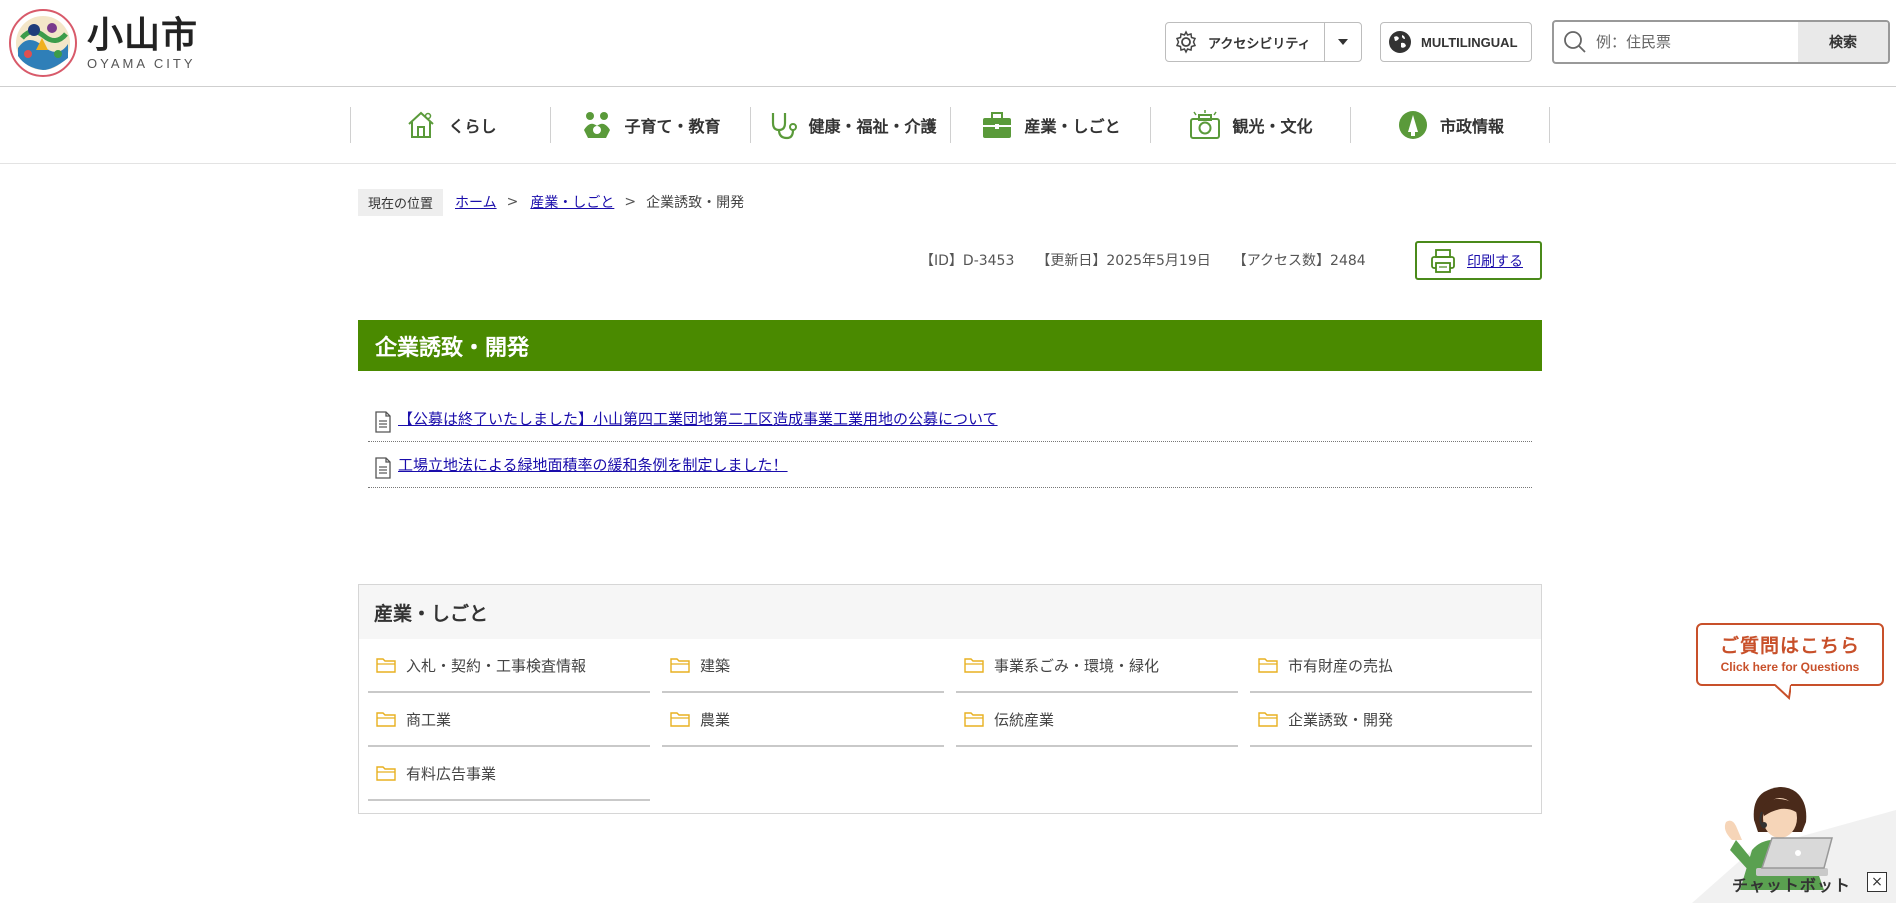  What do you see at coordinates (509, 720) in the screenshot?
I see `category-item: 商工業` at bounding box center [509, 720].